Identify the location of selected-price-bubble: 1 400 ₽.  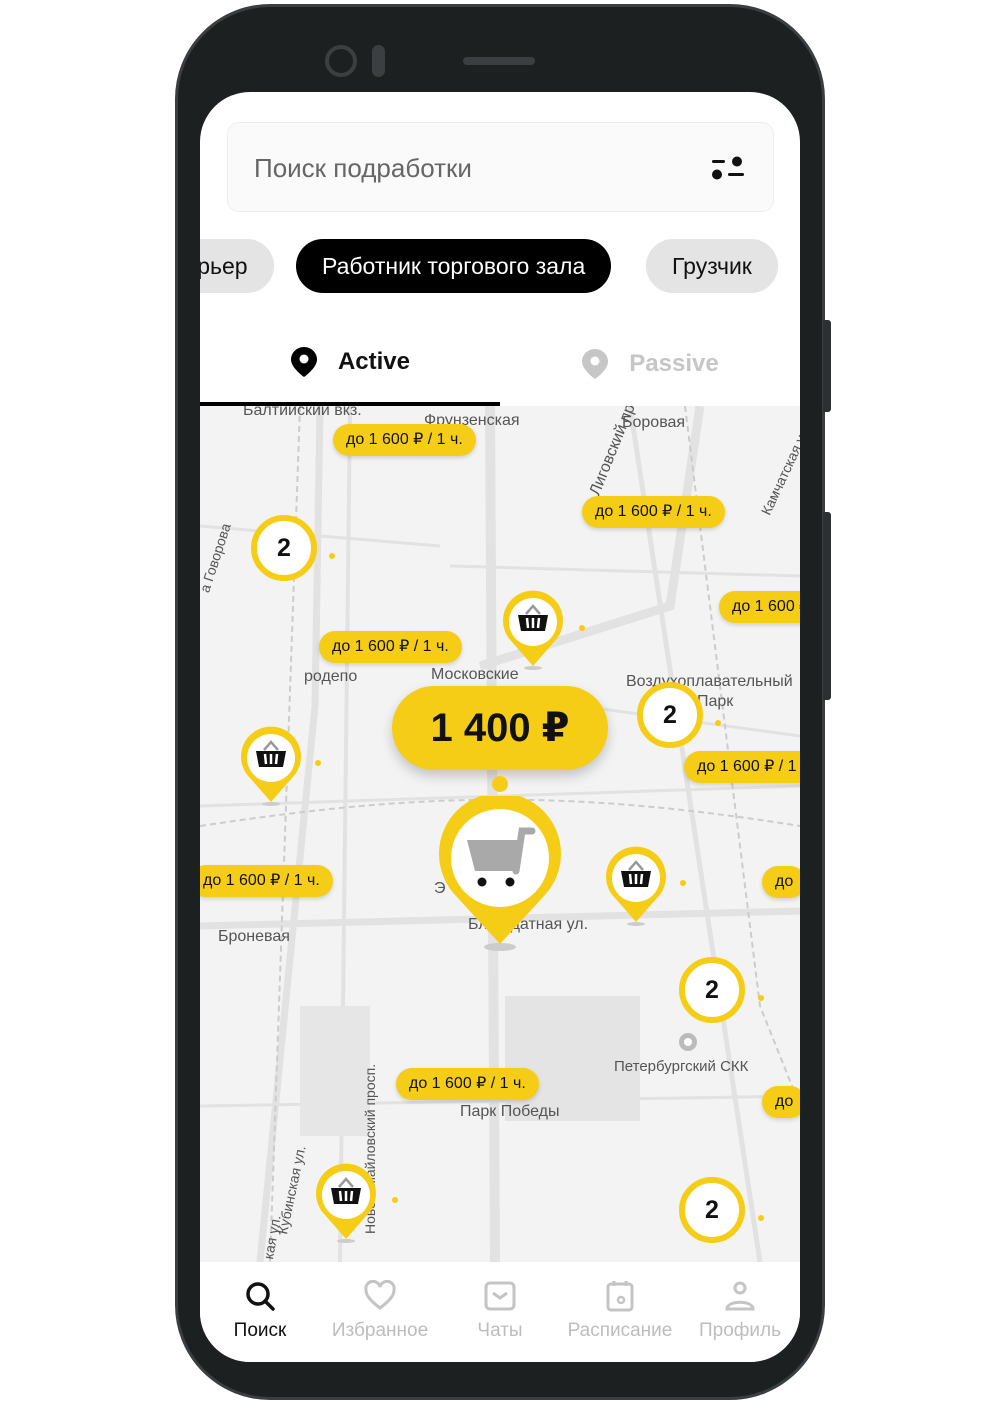
(500, 728).